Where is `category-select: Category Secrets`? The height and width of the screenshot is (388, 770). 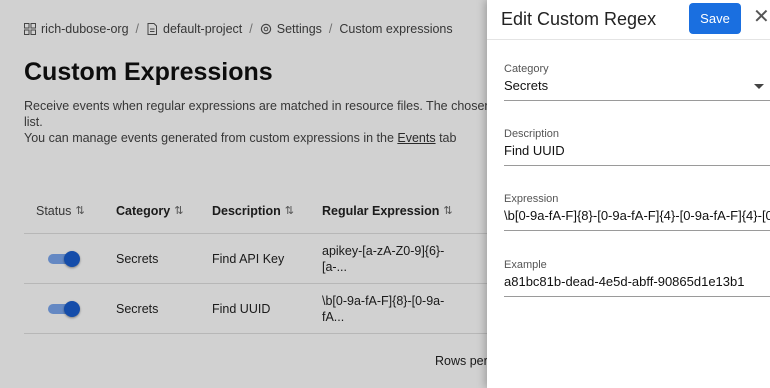
category-select: Category Secrets is located at coordinates (637, 82).